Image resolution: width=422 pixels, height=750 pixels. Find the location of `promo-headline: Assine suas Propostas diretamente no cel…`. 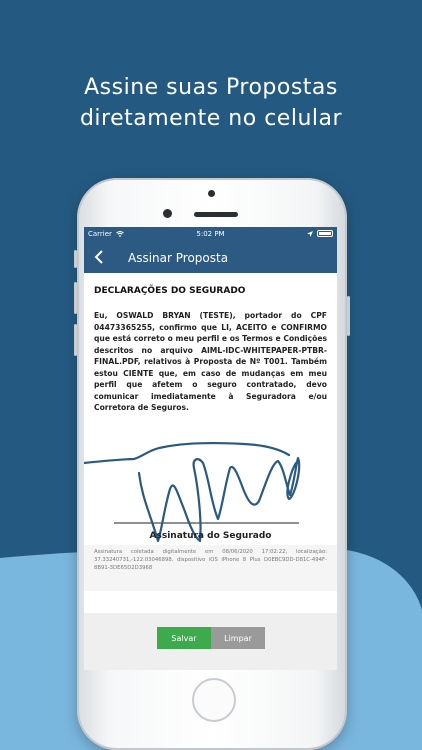

promo-headline: Assine suas Propostas diretamente no cel… is located at coordinates (211, 103).